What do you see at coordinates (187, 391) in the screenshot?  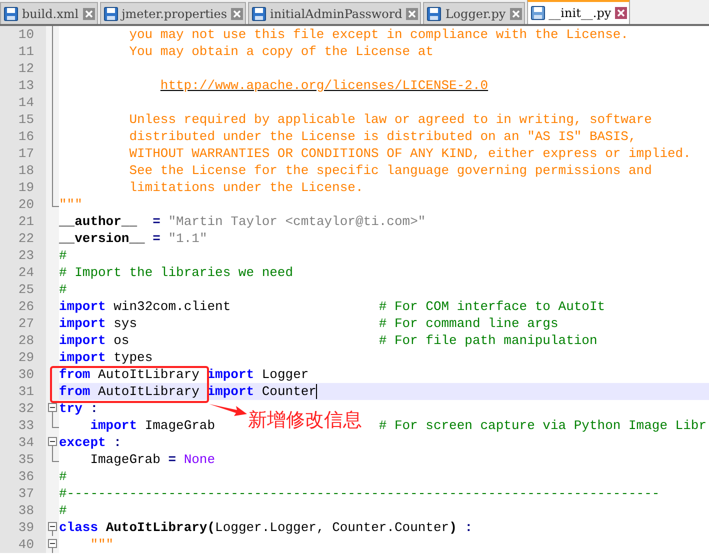 I see `code-line: from AutoItLibrary import Counter` at bounding box center [187, 391].